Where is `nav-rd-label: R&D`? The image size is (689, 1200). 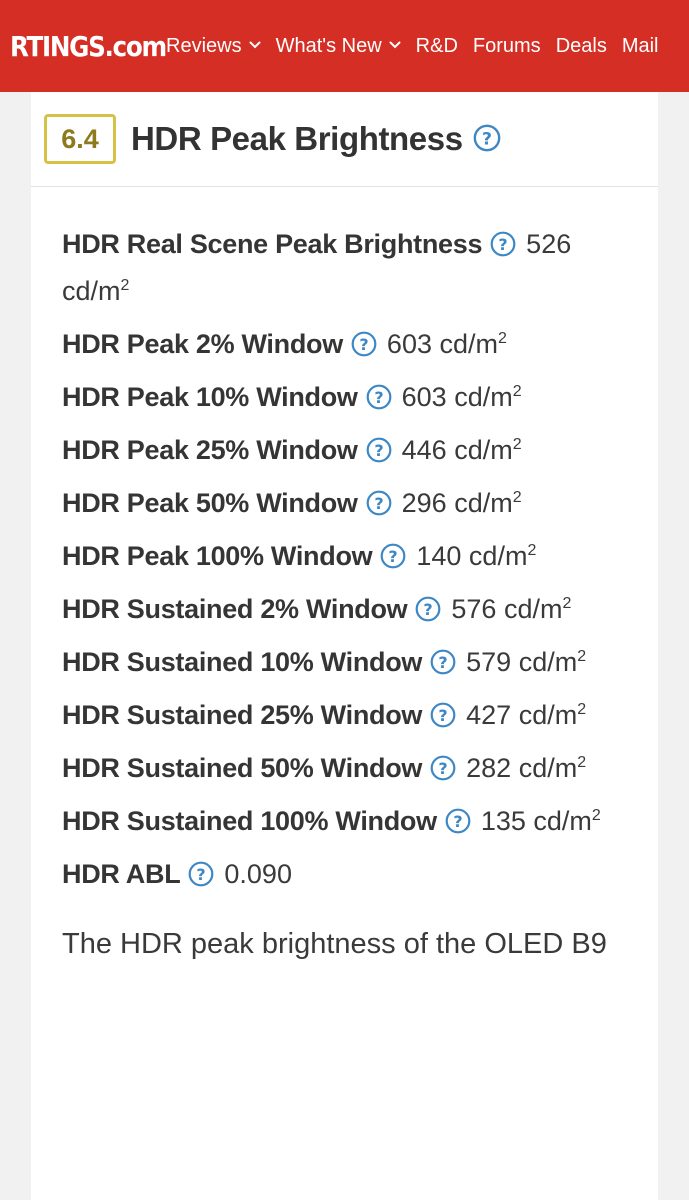
nav-rd-label: R&D is located at coordinates (436, 45).